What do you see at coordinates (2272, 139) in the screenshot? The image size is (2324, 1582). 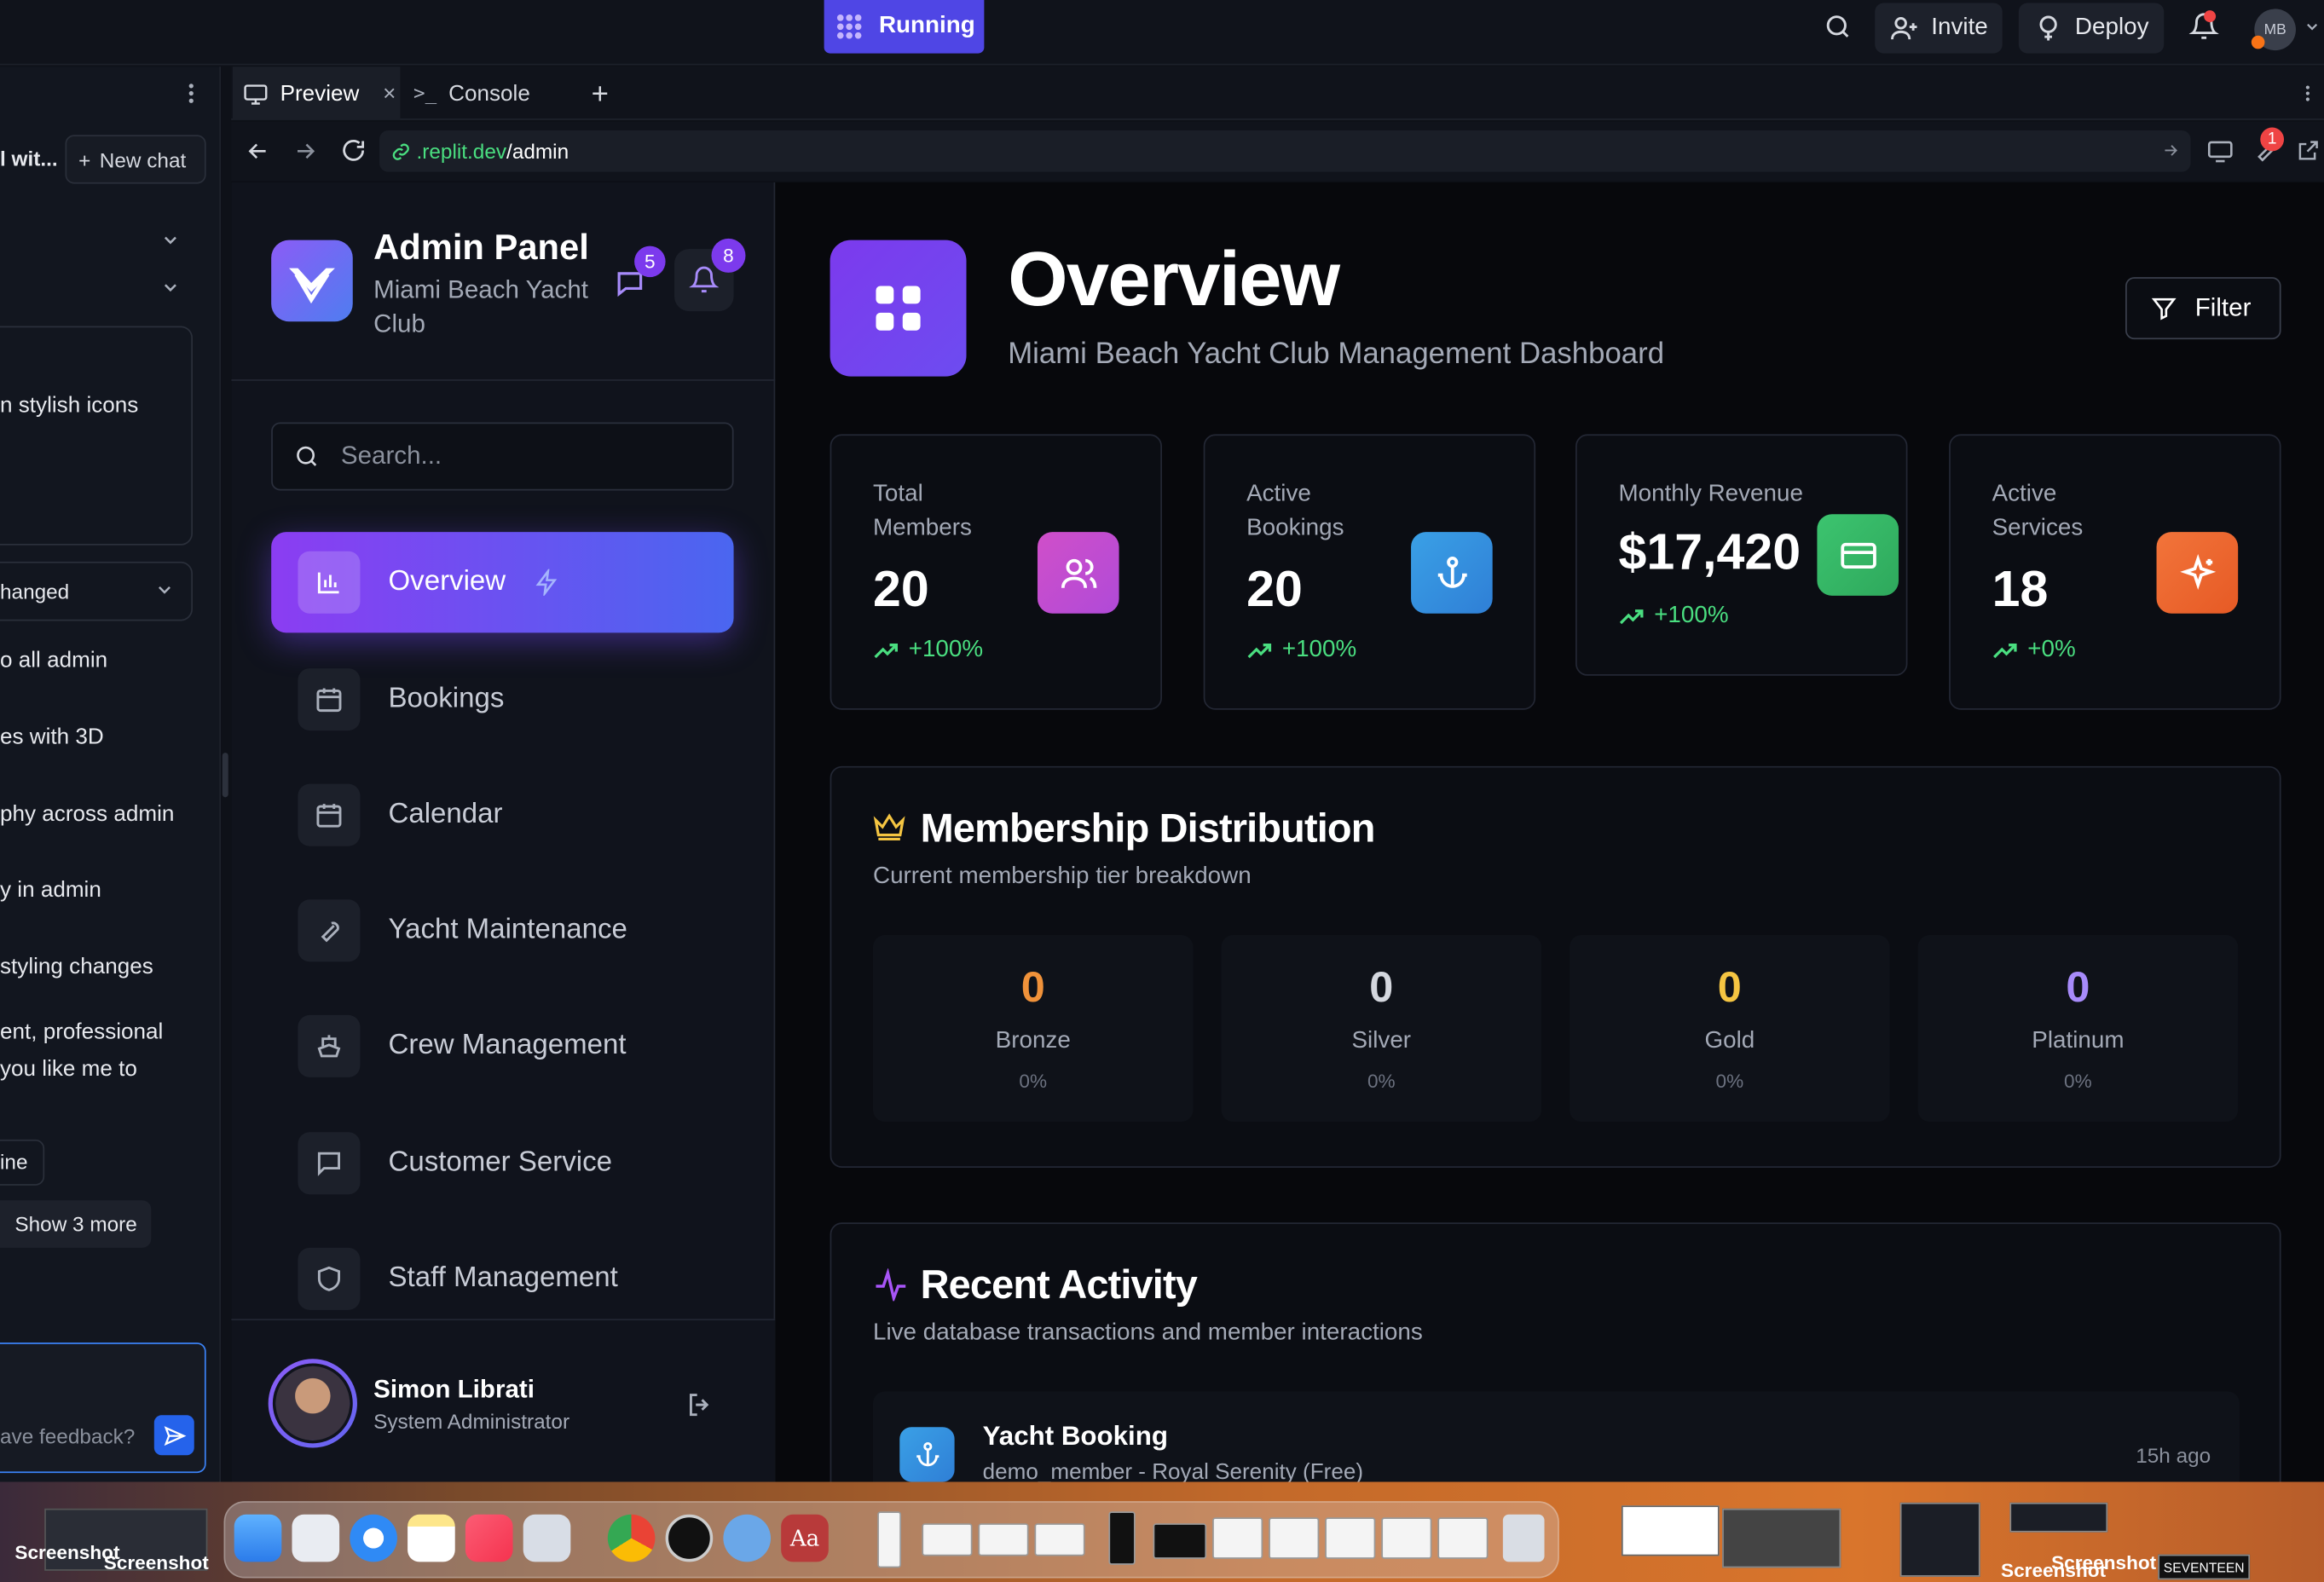 I see `devtools-badge-count: 1` at bounding box center [2272, 139].